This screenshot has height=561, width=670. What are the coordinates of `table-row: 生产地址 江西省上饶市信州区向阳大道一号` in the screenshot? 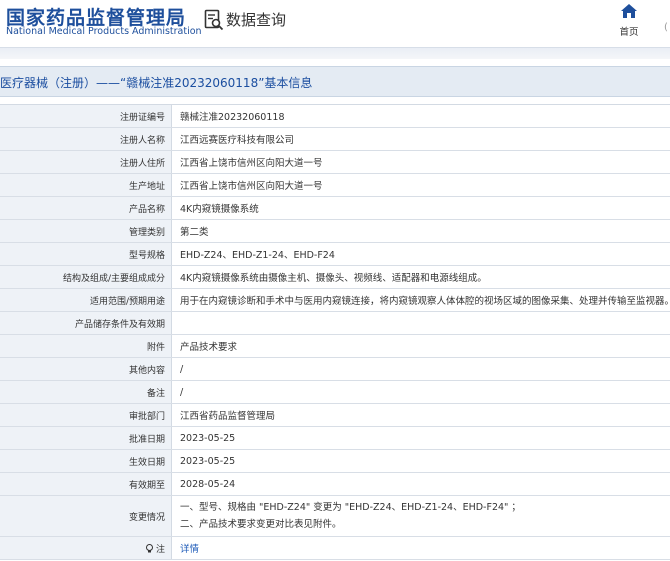 It's located at (335, 185).